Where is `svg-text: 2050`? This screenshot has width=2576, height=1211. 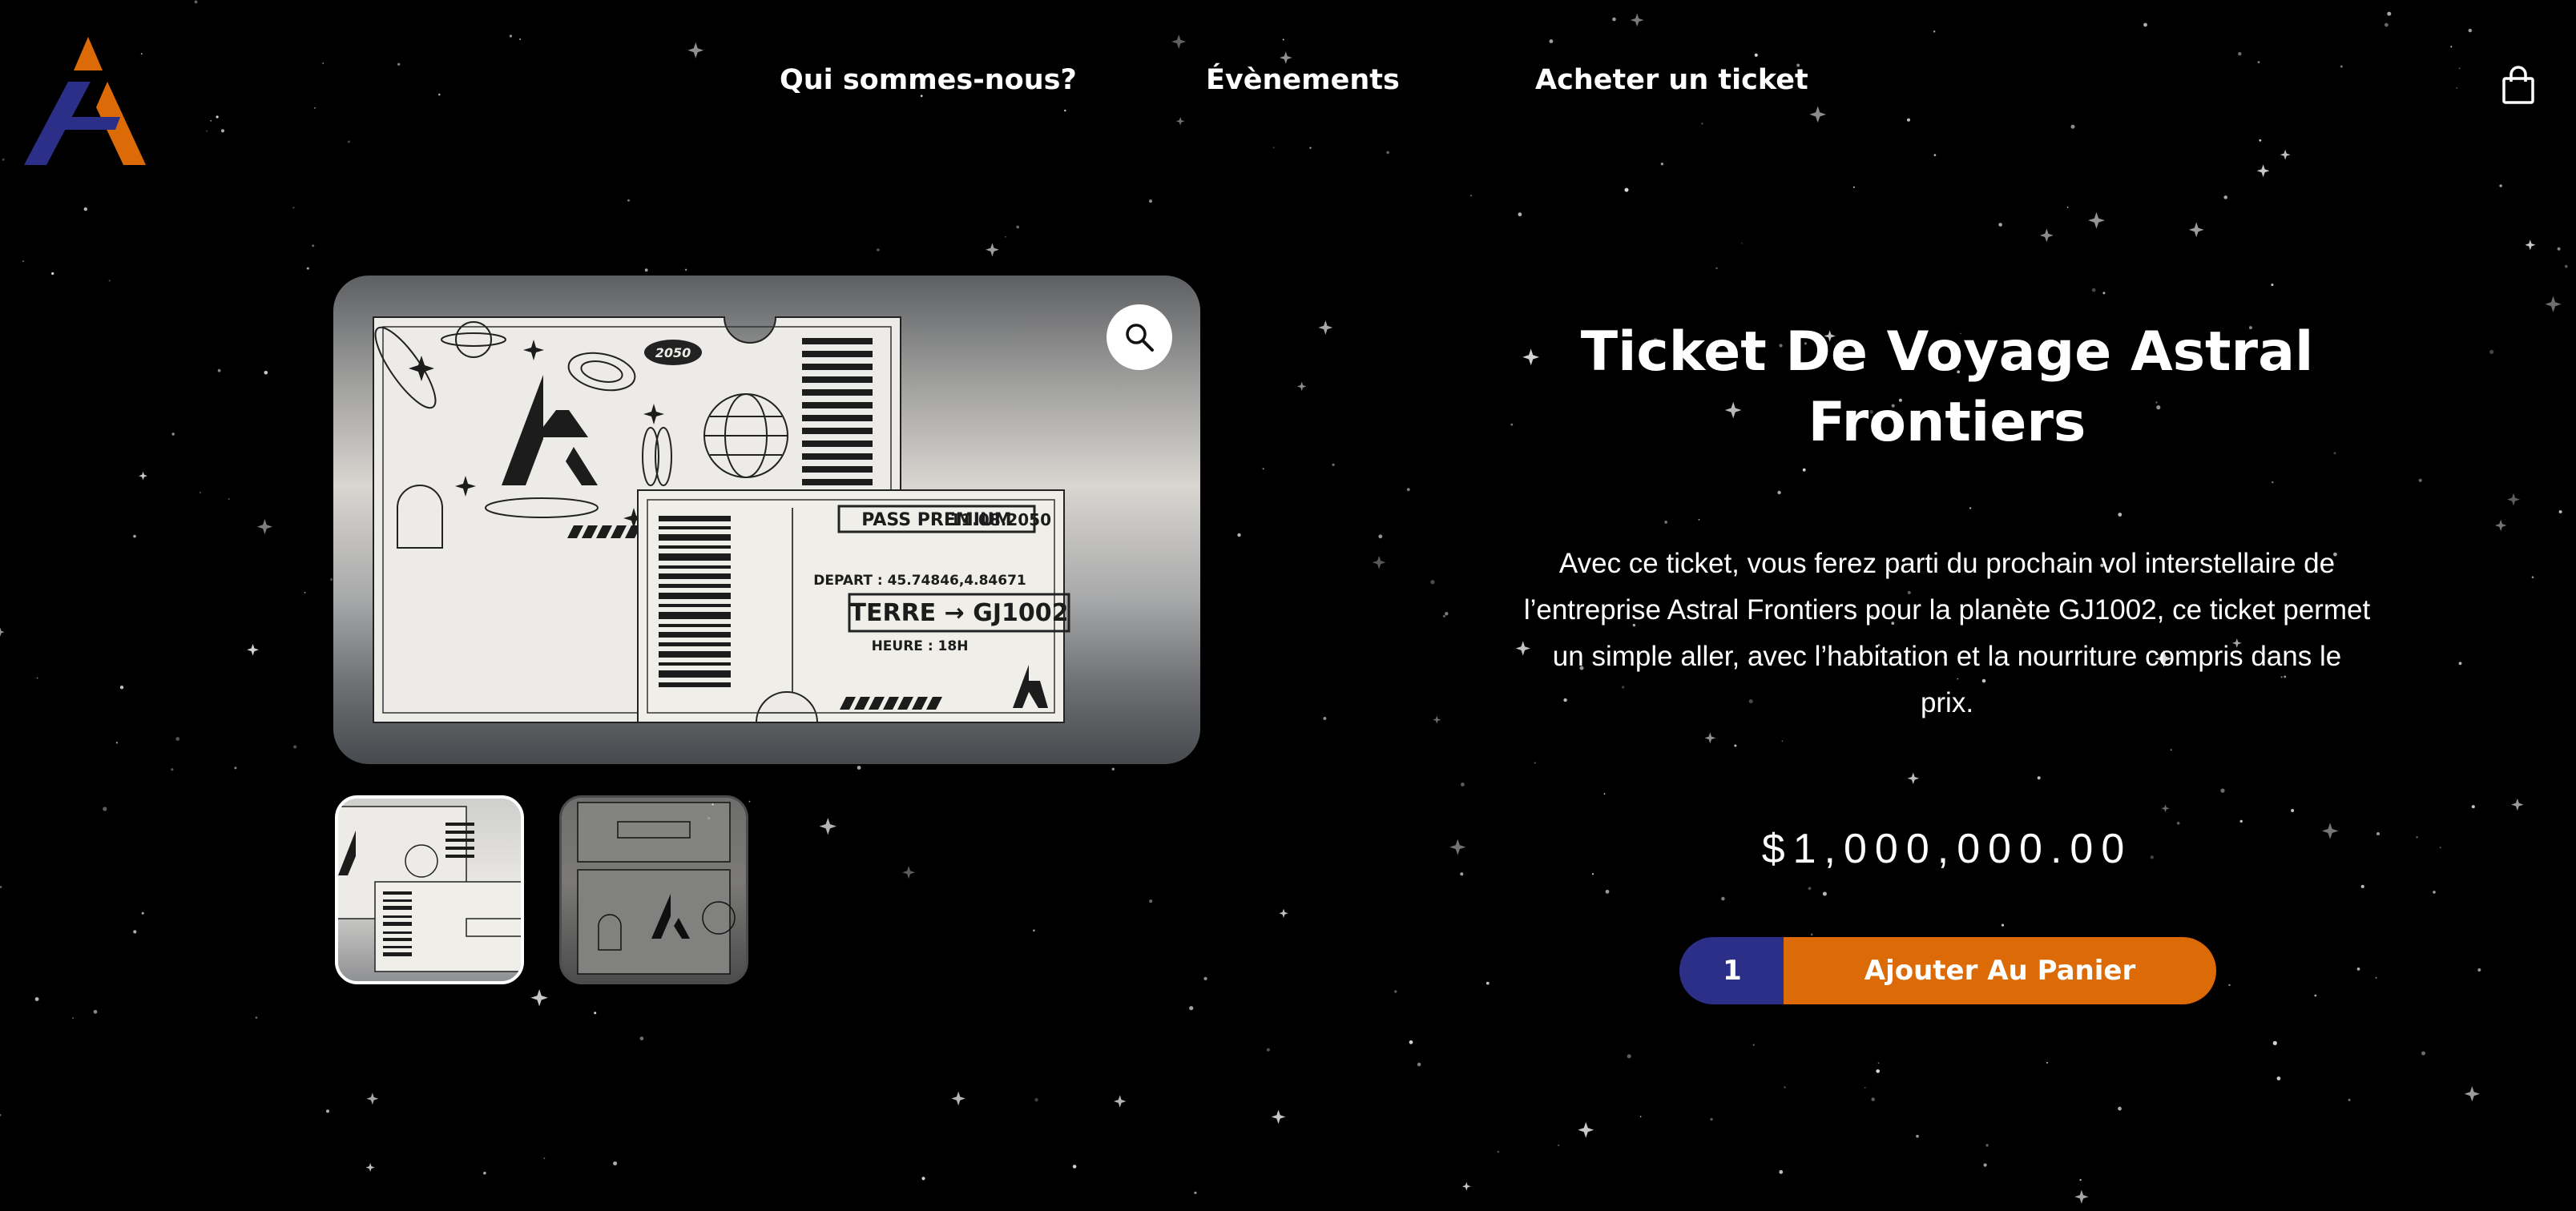 svg-text: 2050 is located at coordinates (673, 352).